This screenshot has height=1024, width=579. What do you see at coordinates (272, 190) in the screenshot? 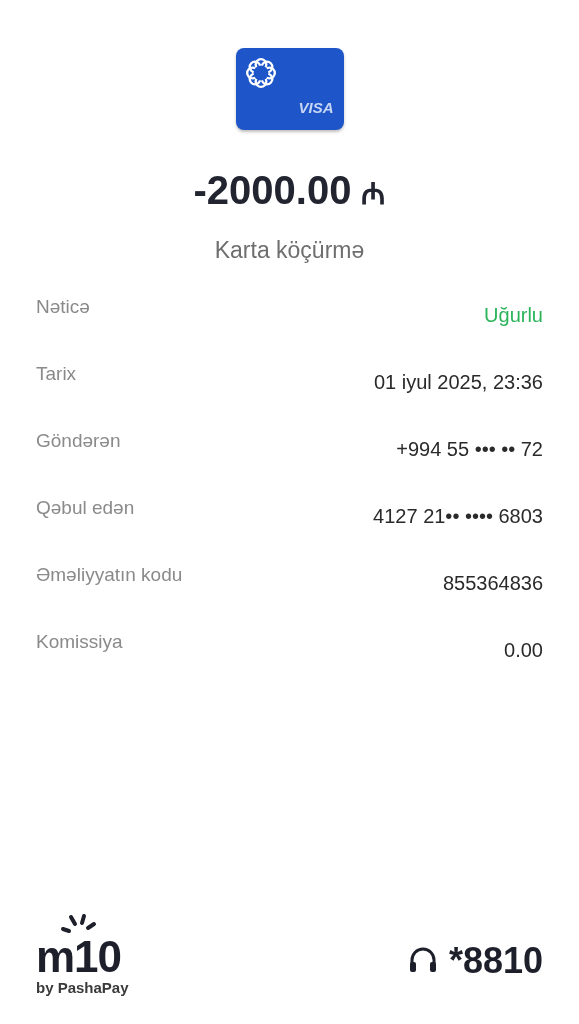
I see `amount: -2000.00` at bounding box center [272, 190].